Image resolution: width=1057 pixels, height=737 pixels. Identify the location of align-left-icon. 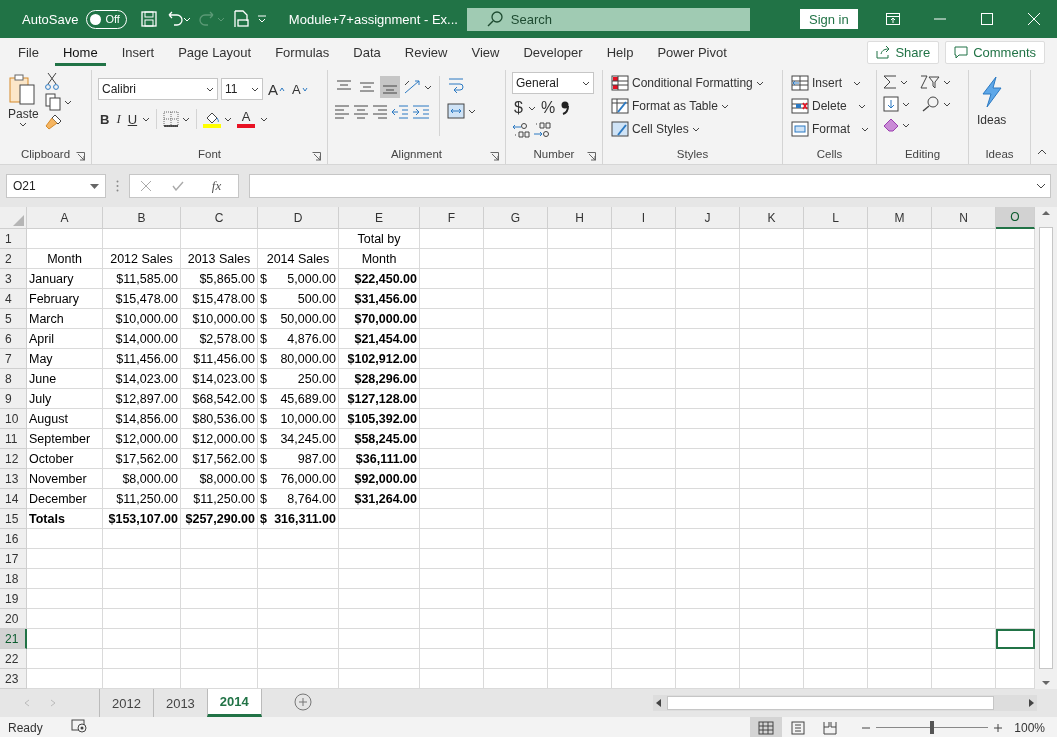
(342, 112).